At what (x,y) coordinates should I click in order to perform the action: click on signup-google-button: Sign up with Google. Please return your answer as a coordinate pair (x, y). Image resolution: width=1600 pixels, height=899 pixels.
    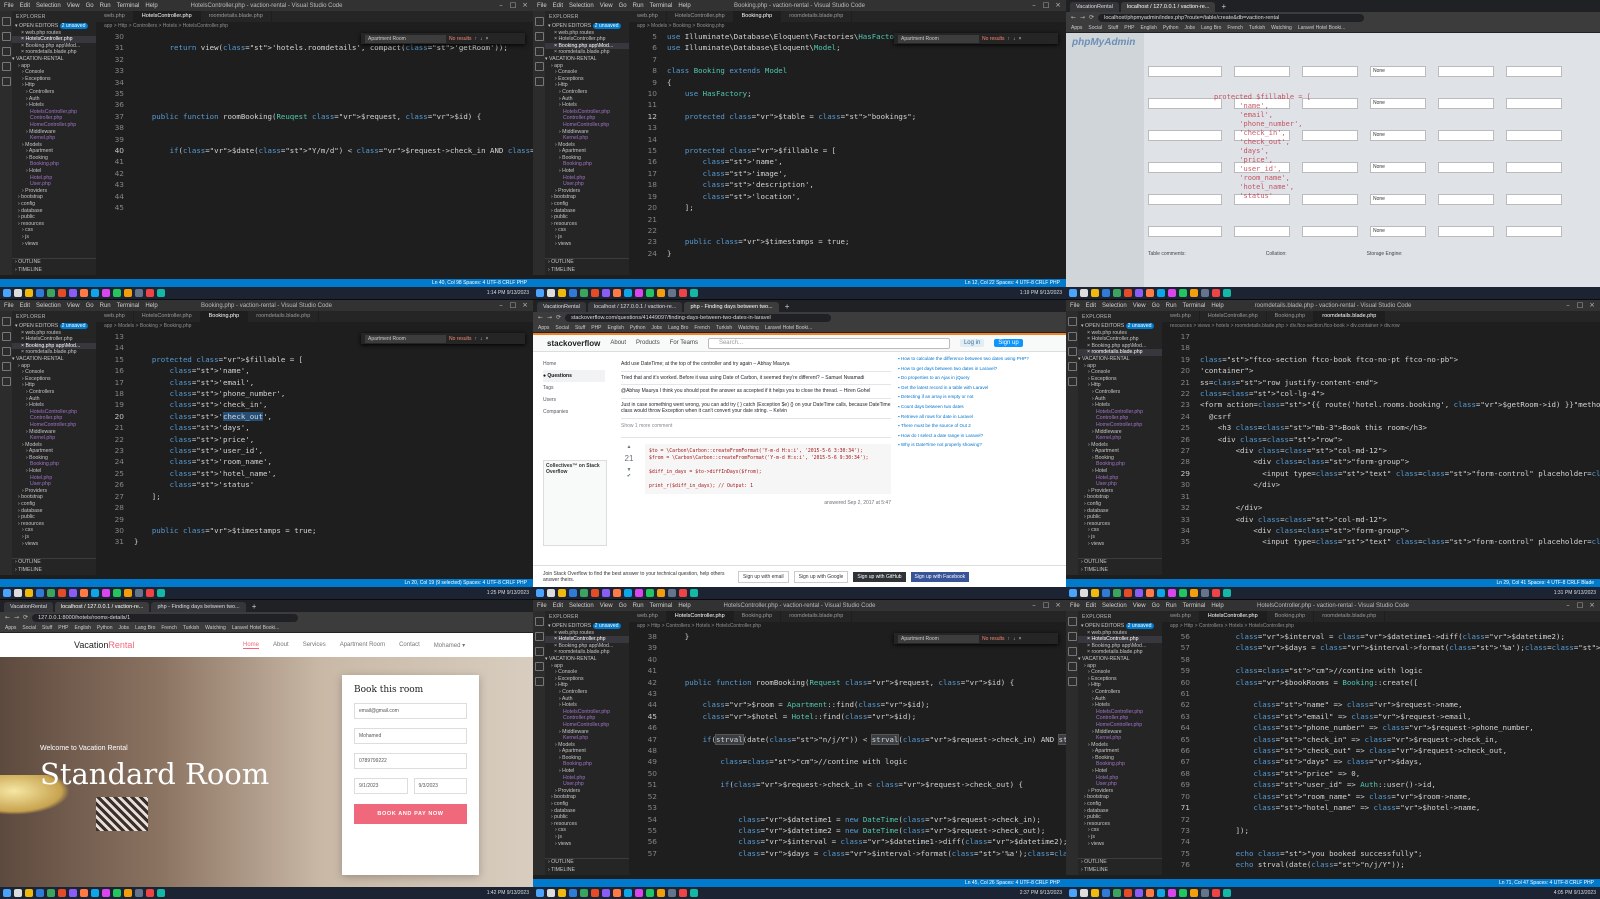
    Looking at the image, I should click on (821, 576).